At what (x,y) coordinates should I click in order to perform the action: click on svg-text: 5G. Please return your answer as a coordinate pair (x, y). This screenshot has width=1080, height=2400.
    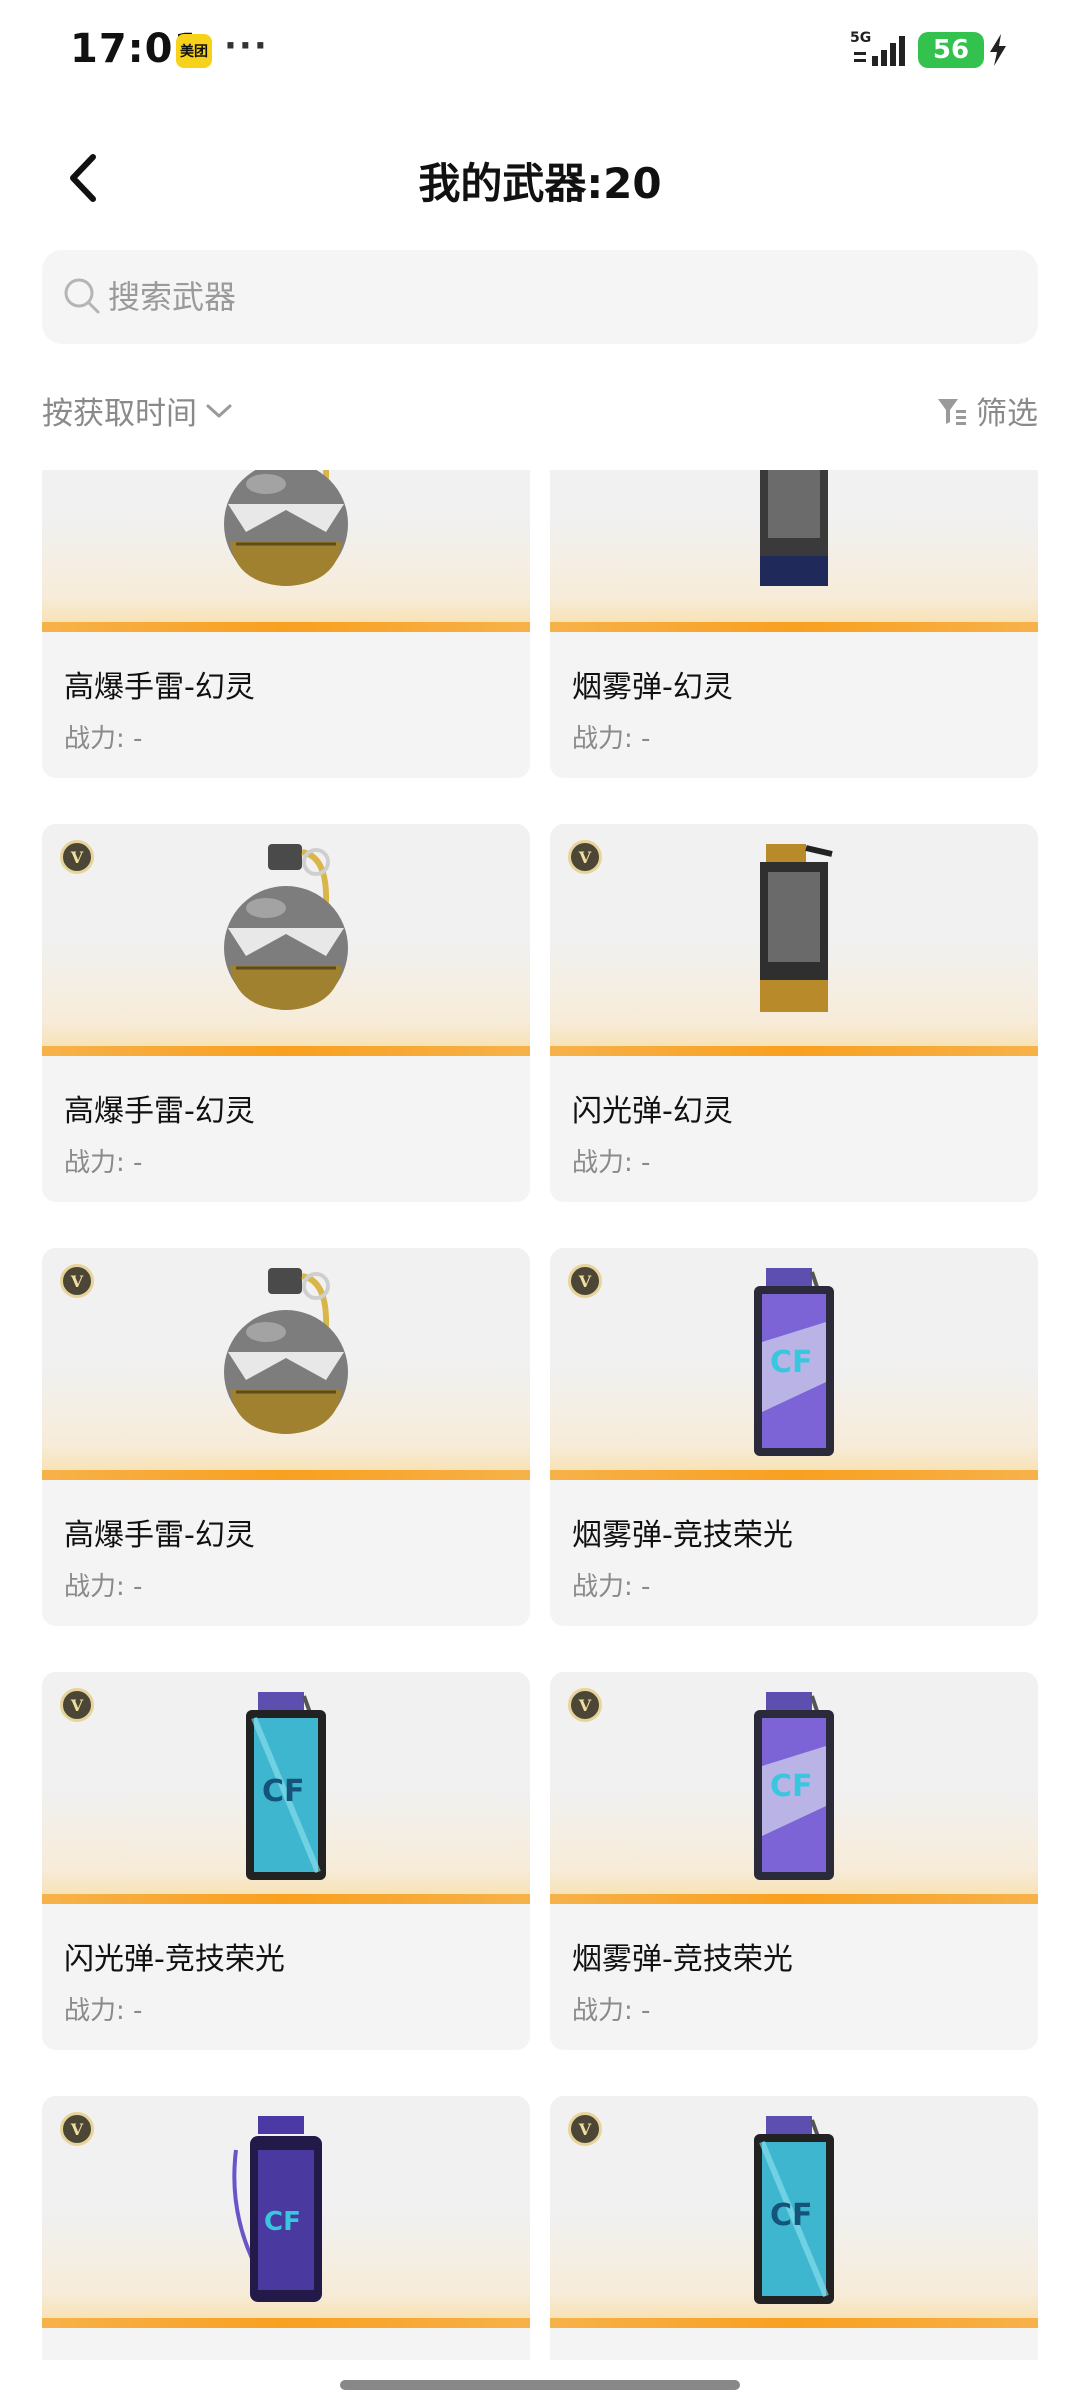
    Looking at the image, I should click on (860, 38).